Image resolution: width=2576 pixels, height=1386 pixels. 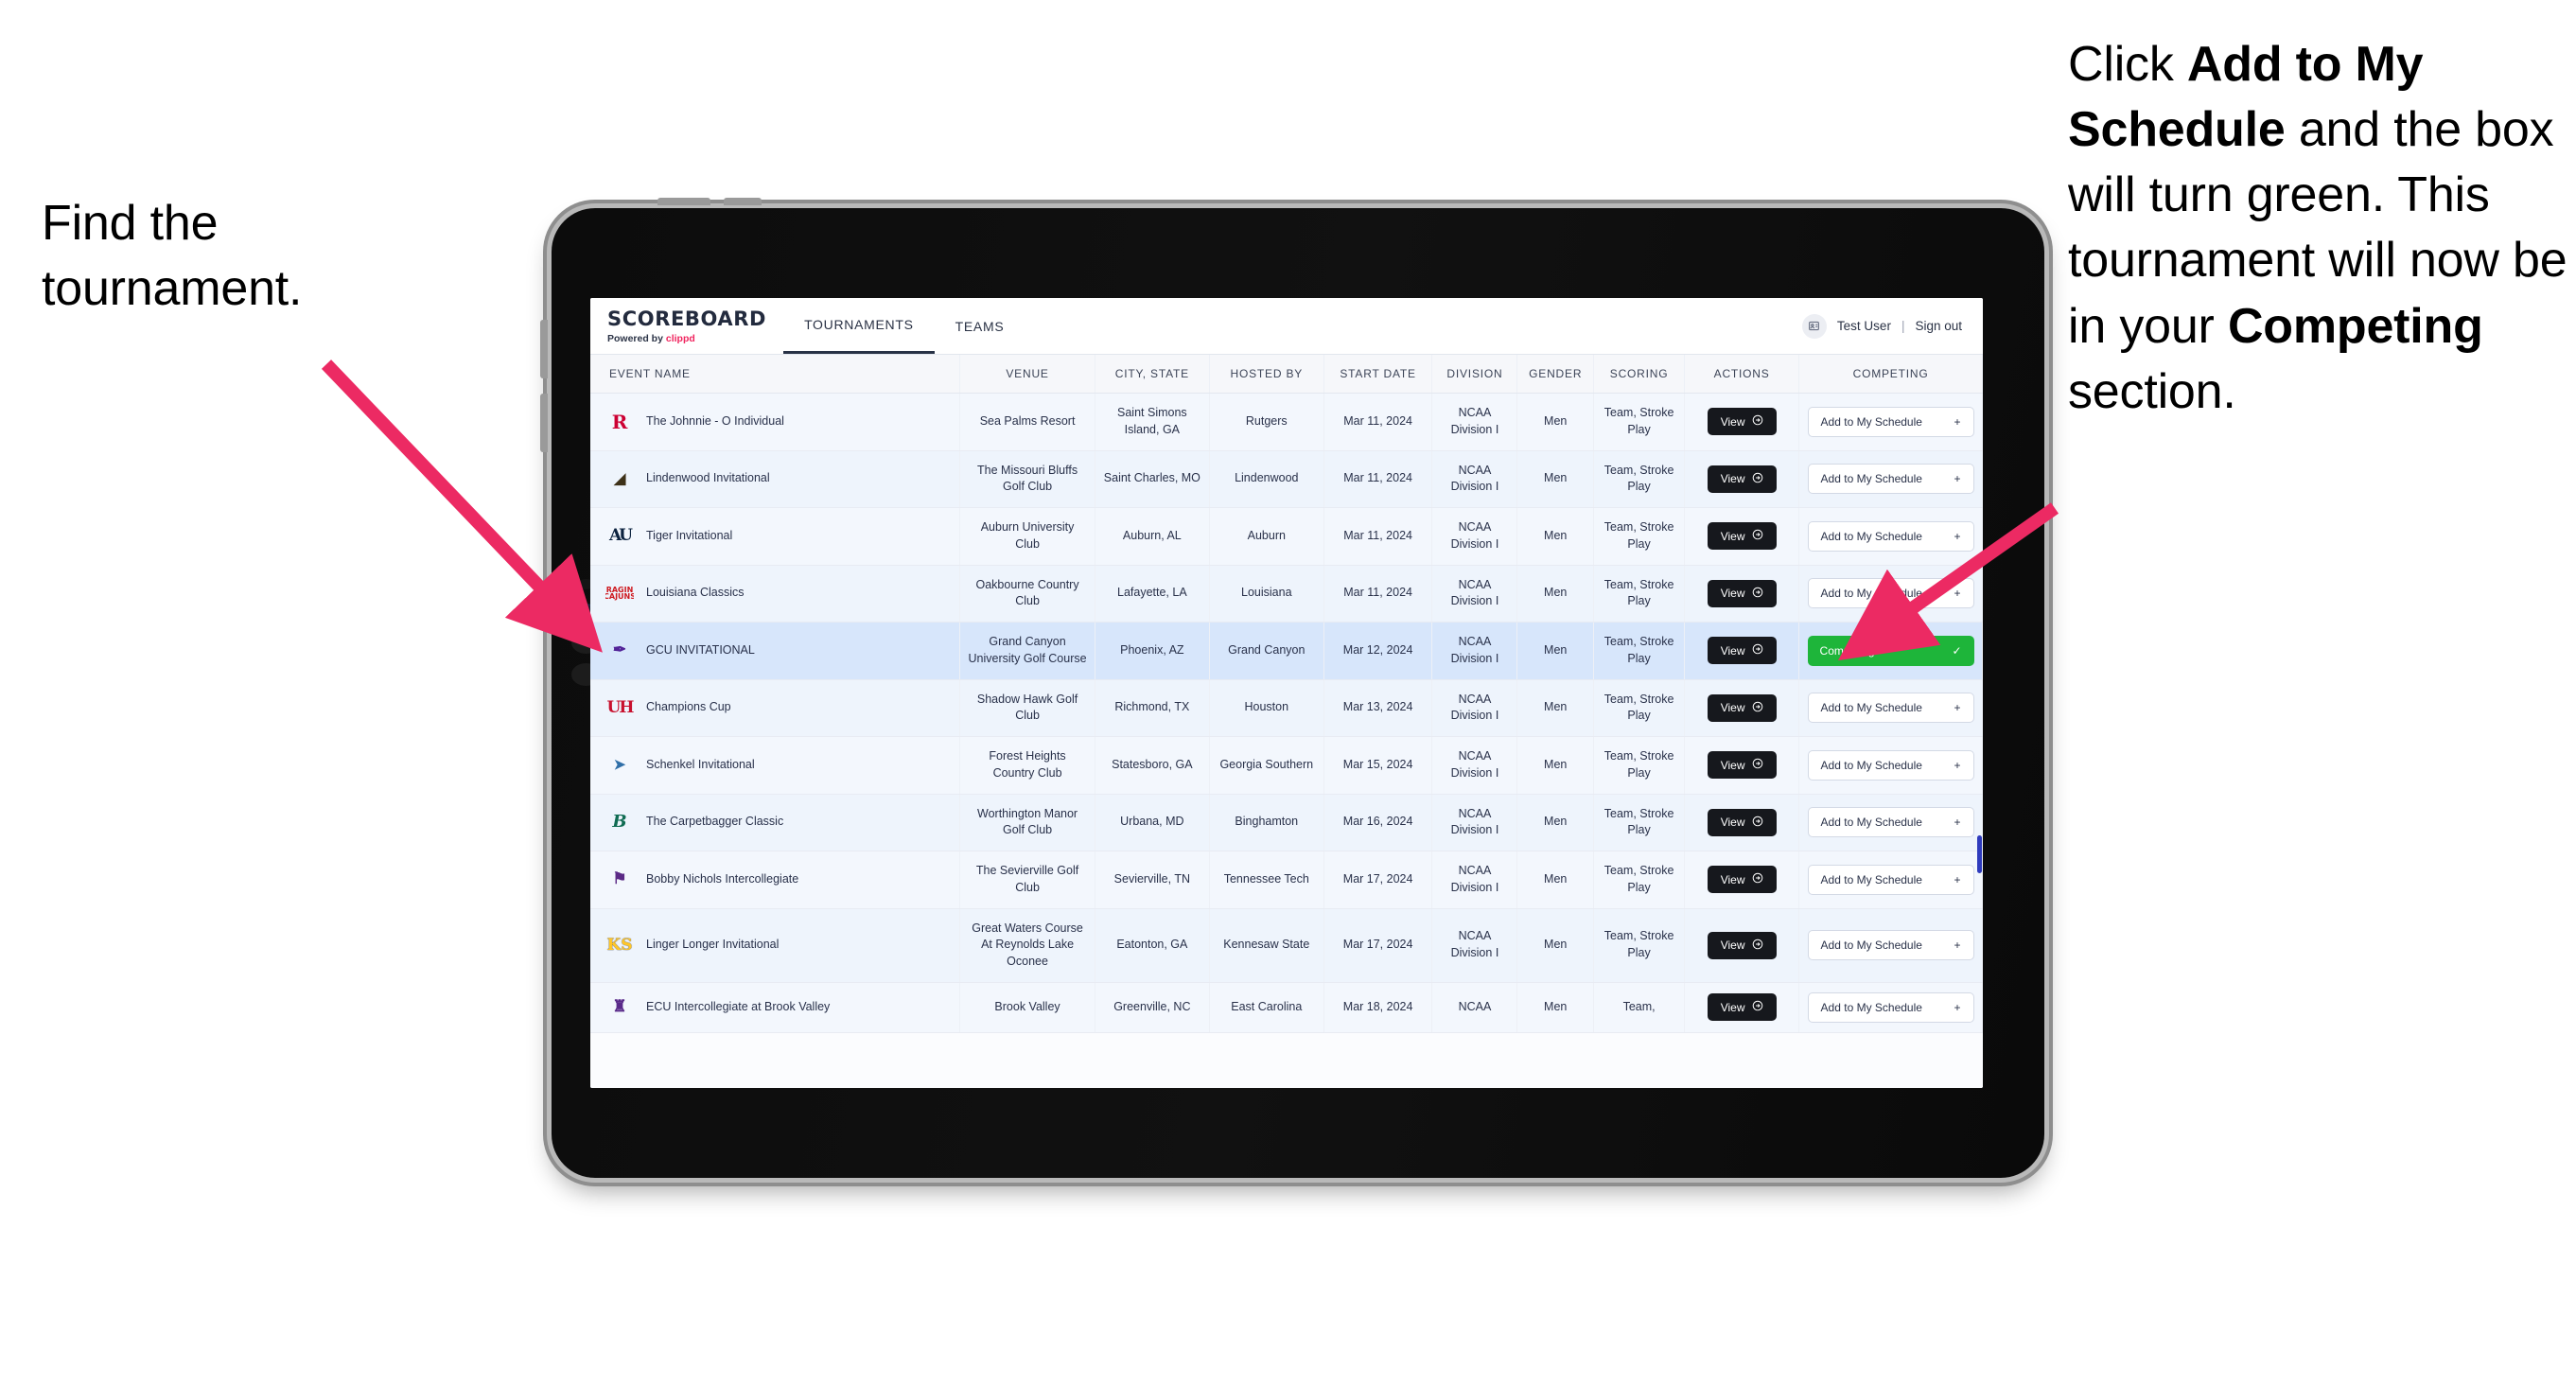 I want to click on volume-down-button, so click(x=544, y=423).